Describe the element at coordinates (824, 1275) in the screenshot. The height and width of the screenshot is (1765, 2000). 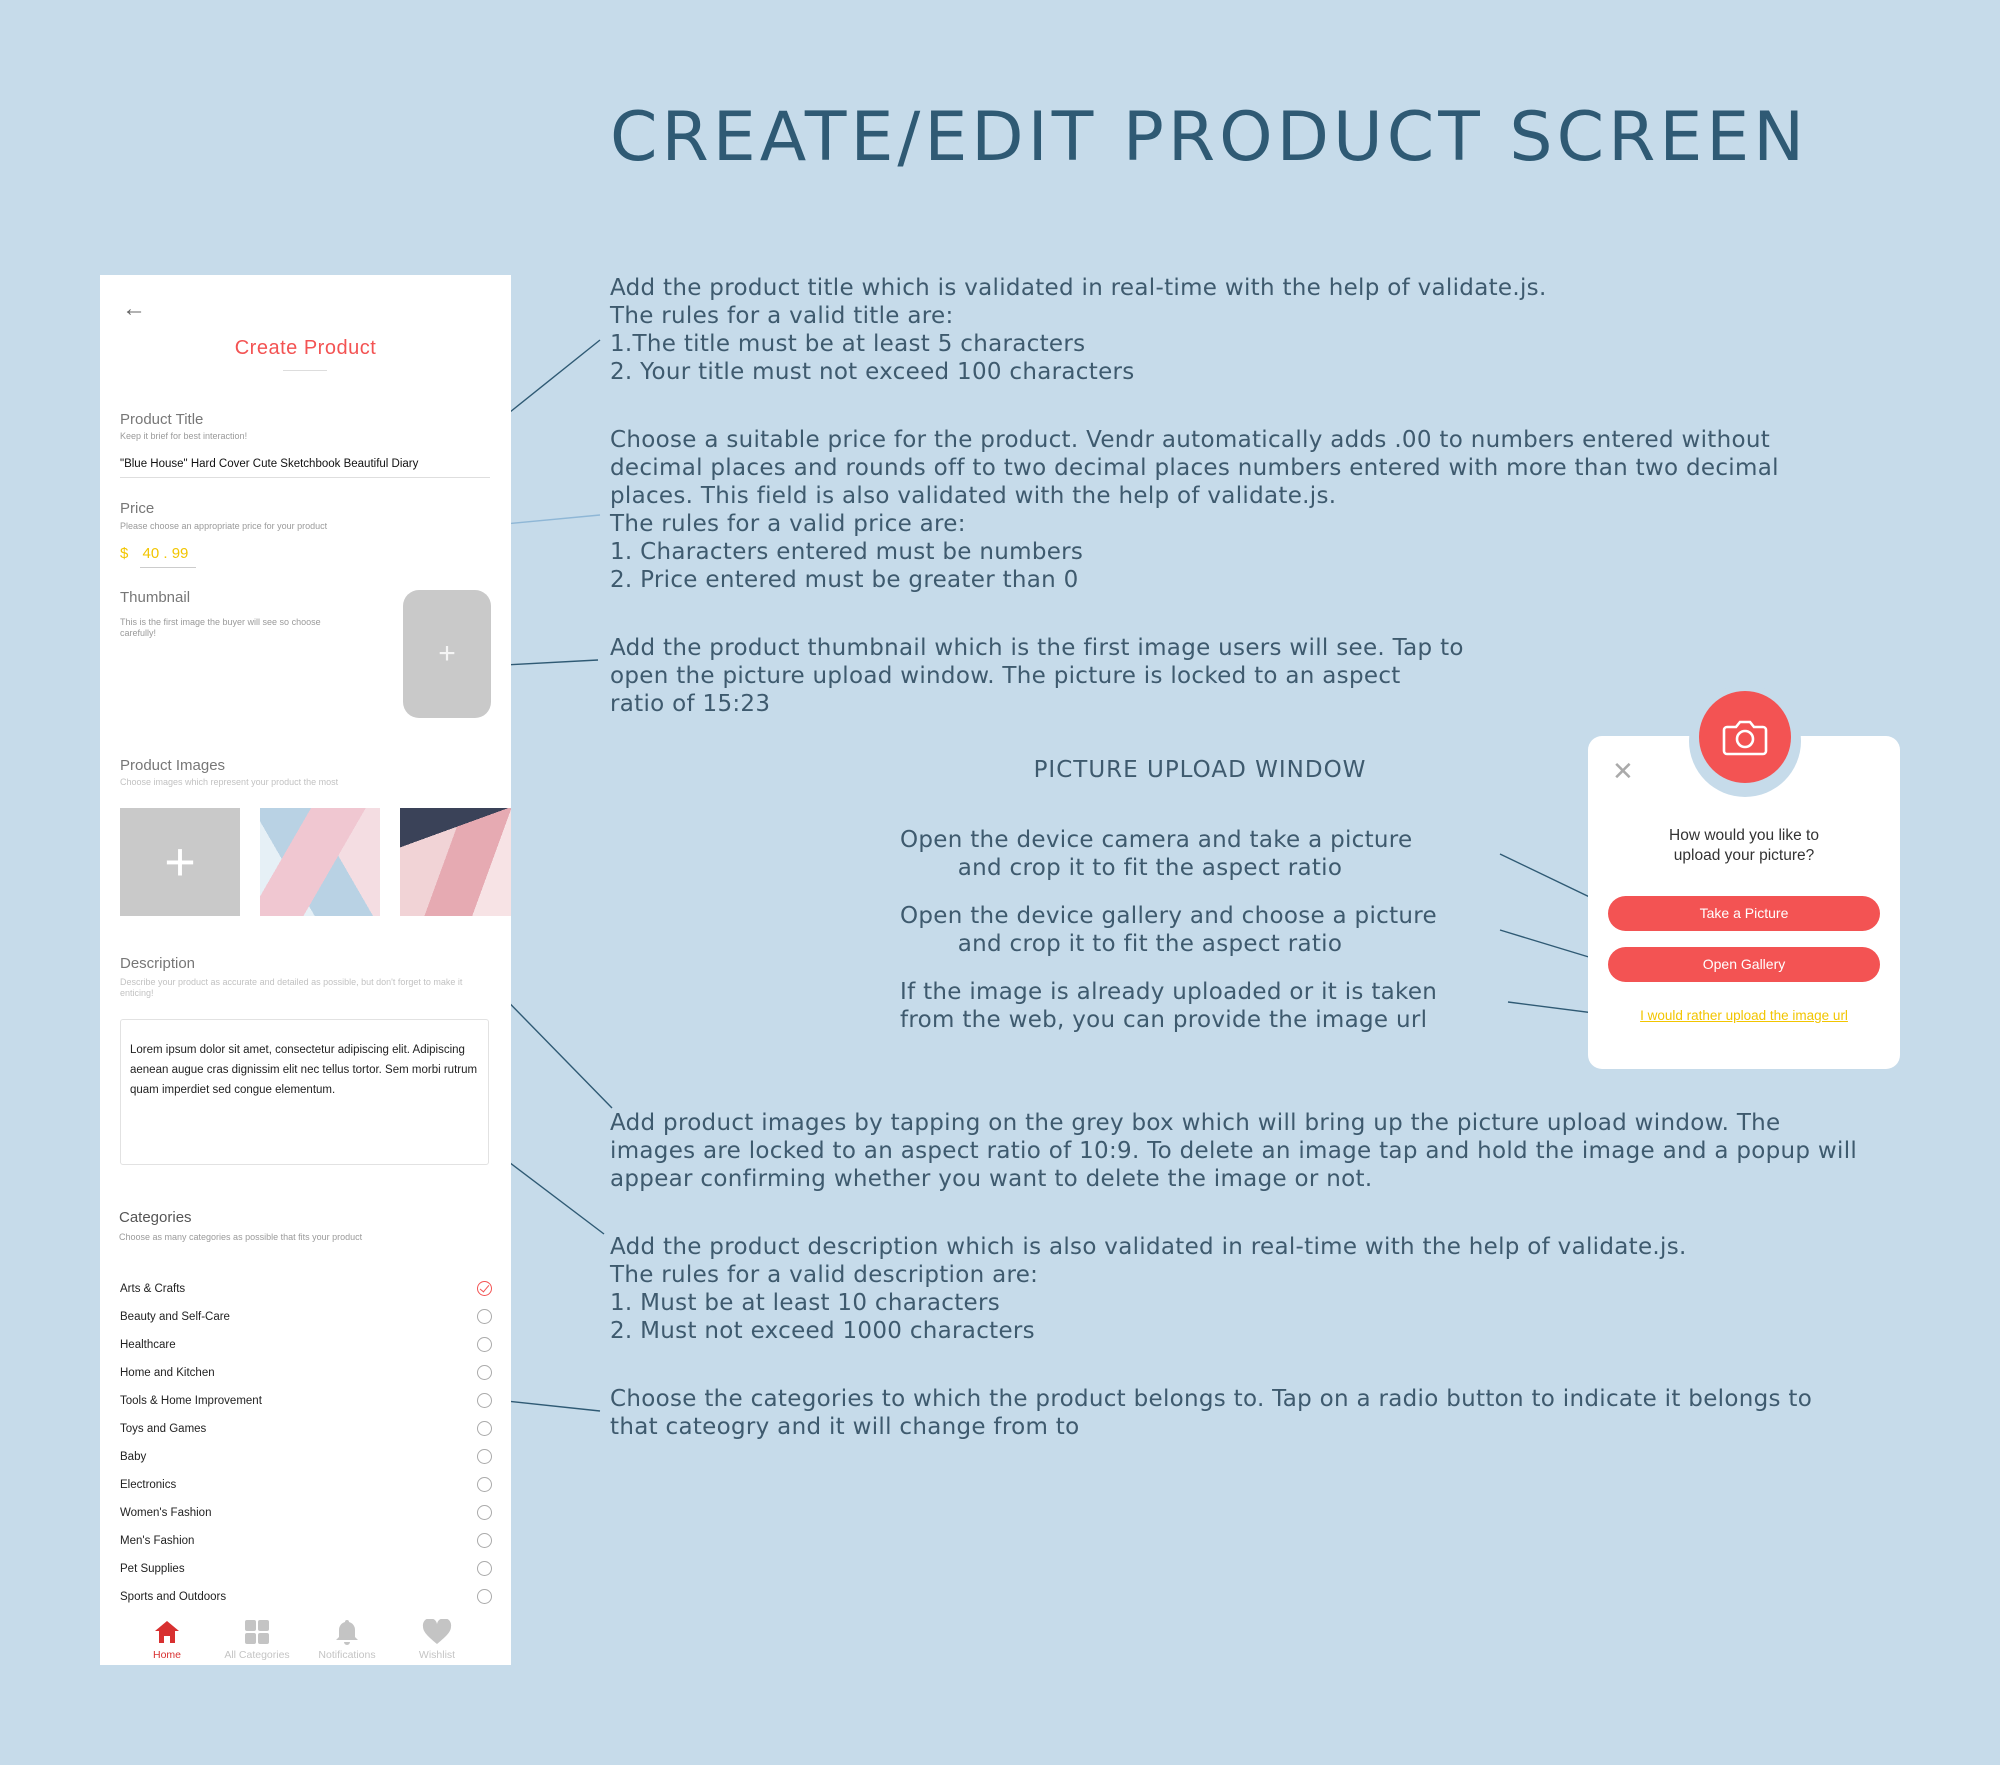
I see `note-description-line: The rules for a valid description are:` at that location.